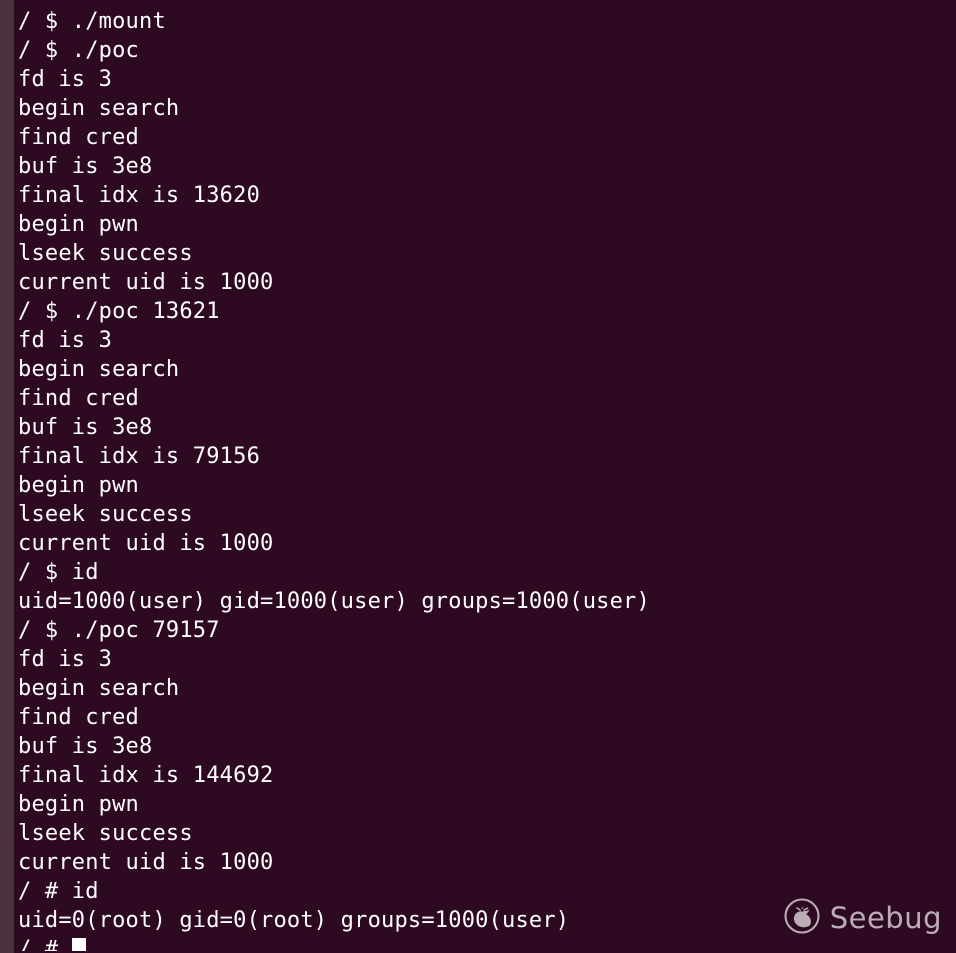 Image resolution: width=956 pixels, height=953 pixels. What do you see at coordinates (146, 775) in the screenshot?
I see `terminal-line: final idx is 144692` at bounding box center [146, 775].